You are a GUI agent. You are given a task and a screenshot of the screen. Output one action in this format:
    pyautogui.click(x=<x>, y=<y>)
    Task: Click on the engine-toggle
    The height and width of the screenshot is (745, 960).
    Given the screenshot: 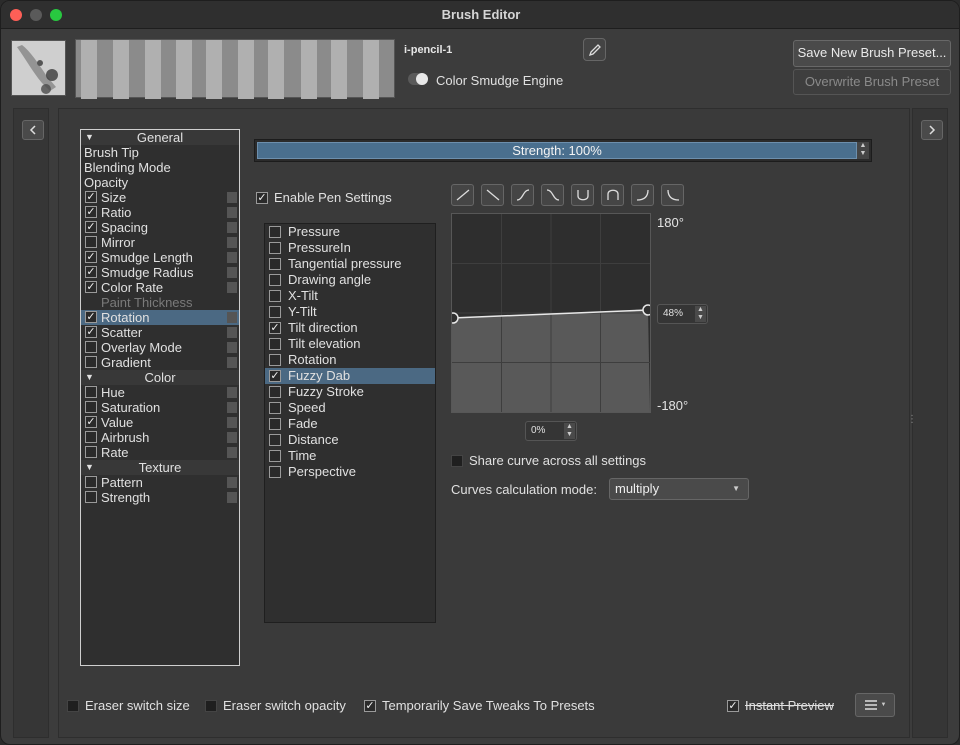 What is the action you would take?
    pyautogui.click(x=418, y=79)
    